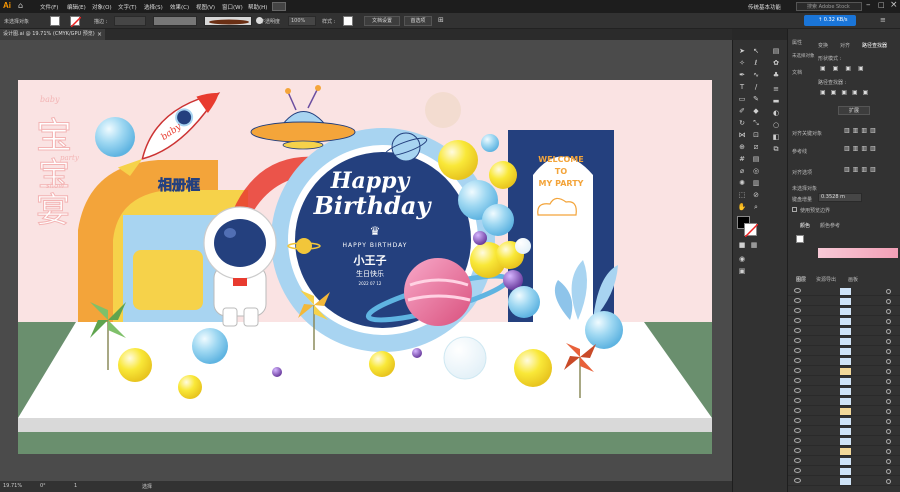  I want to click on align-buttons-row-3: ▥▥▥▥, so click(872, 170).